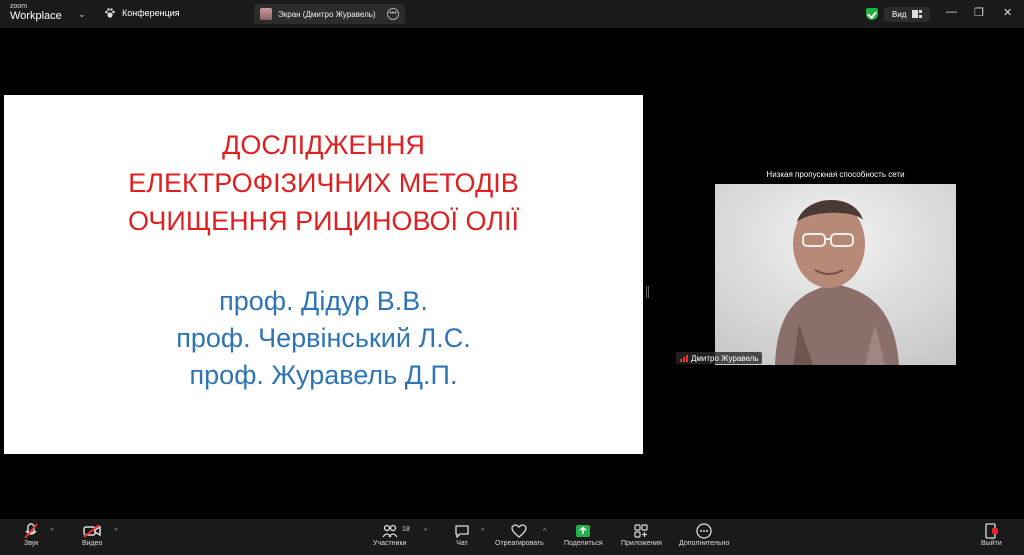  Describe the element at coordinates (725, 358) in the screenshot. I see `participant-name: Дмитро Журавель` at that location.